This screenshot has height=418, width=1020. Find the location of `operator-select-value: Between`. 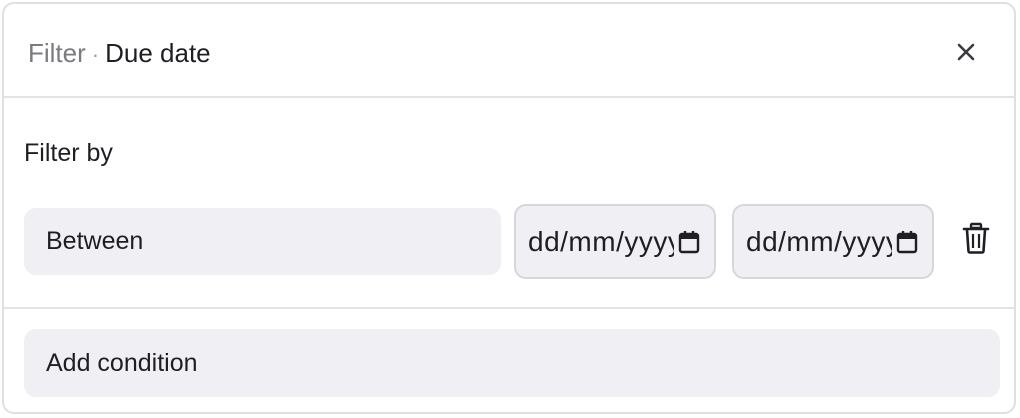

operator-select-value: Between is located at coordinates (95, 241).